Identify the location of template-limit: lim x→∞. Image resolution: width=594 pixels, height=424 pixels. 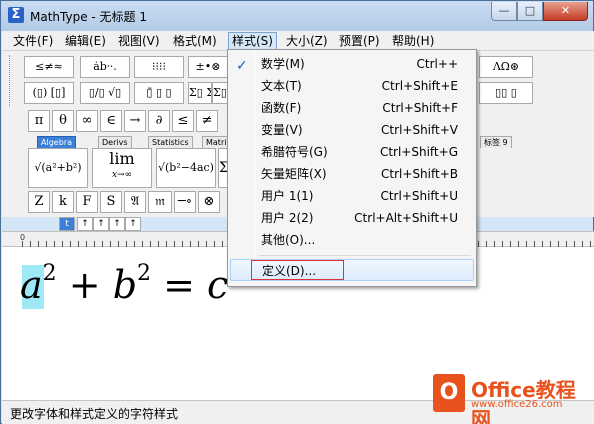
(122, 168).